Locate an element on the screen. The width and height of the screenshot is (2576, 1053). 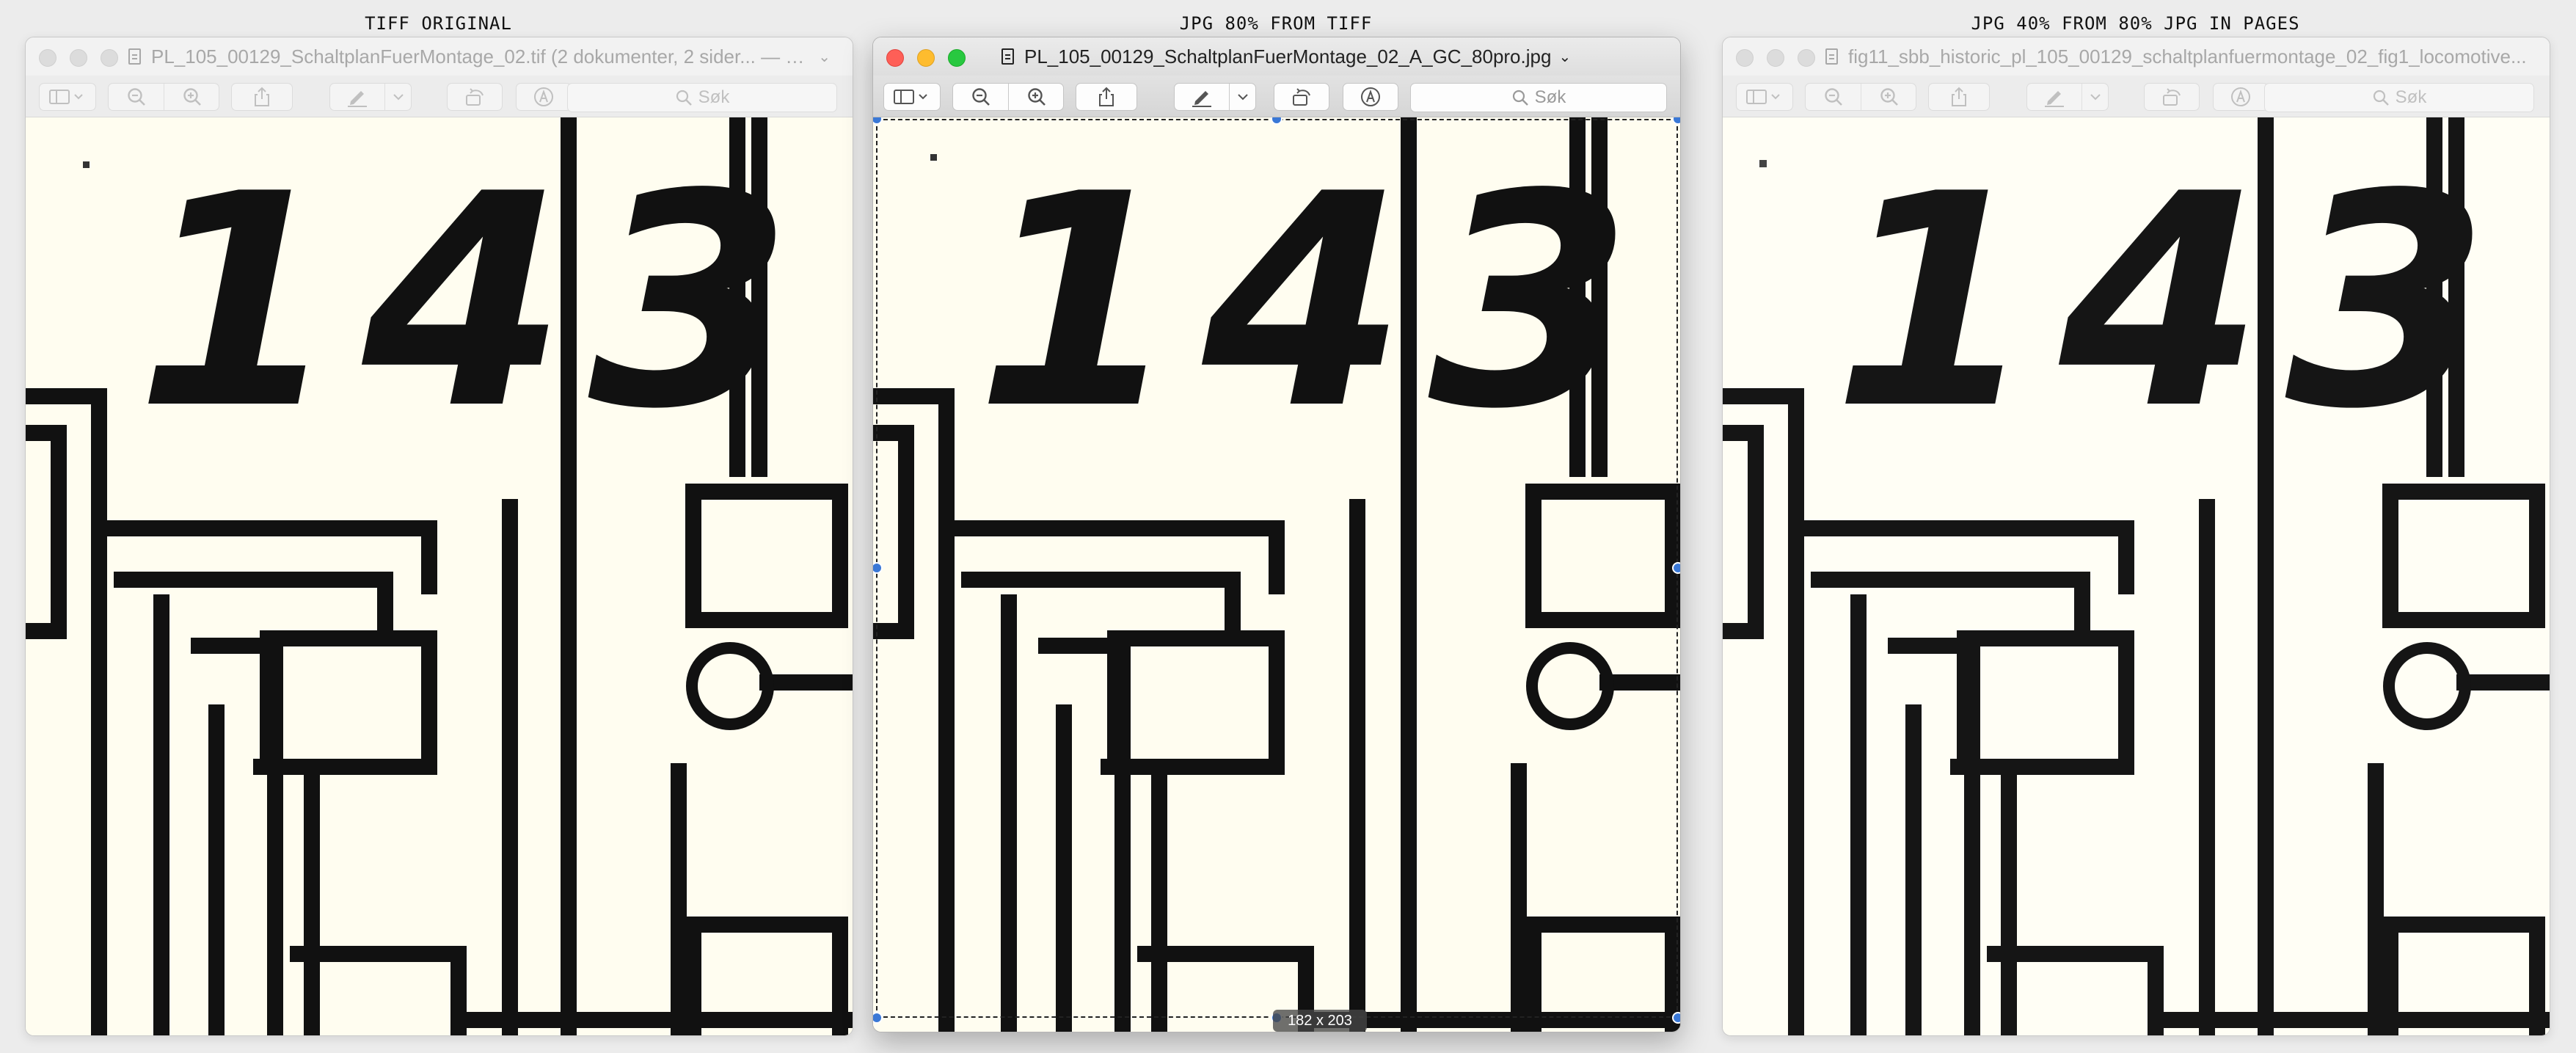
selection-handle-right is located at coordinates (1676, 568).